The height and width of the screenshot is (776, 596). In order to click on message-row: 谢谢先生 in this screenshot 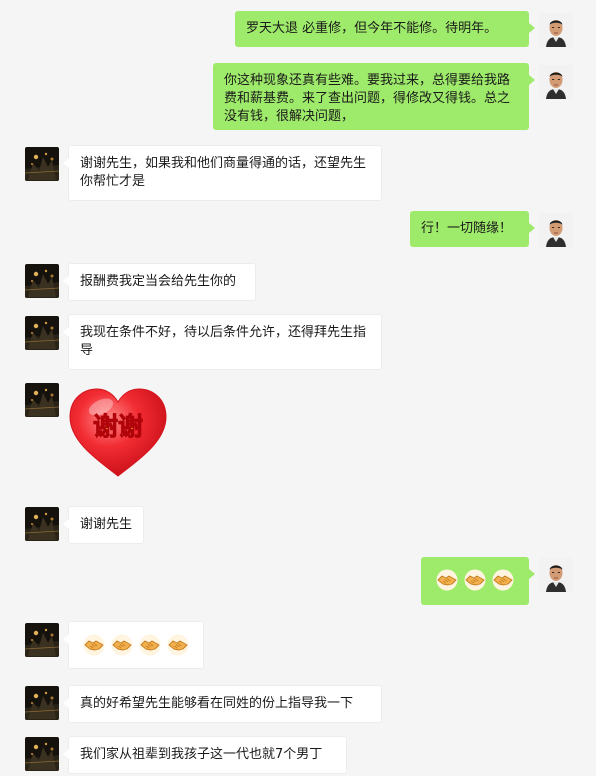, I will do `click(298, 525)`.